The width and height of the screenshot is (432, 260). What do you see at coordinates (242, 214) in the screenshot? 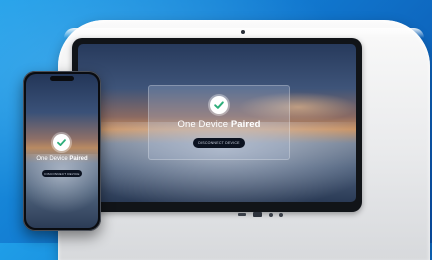
I see `headphone-jack-icon` at bounding box center [242, 214].